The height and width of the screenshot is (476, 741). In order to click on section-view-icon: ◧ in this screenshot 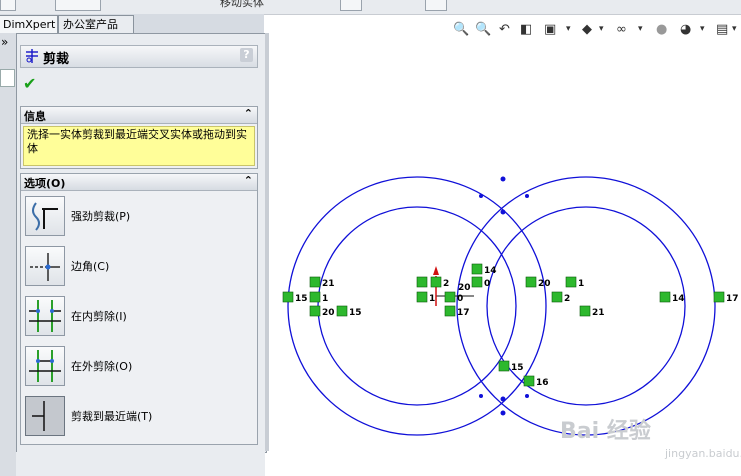, I will do `click(526, 29)`.